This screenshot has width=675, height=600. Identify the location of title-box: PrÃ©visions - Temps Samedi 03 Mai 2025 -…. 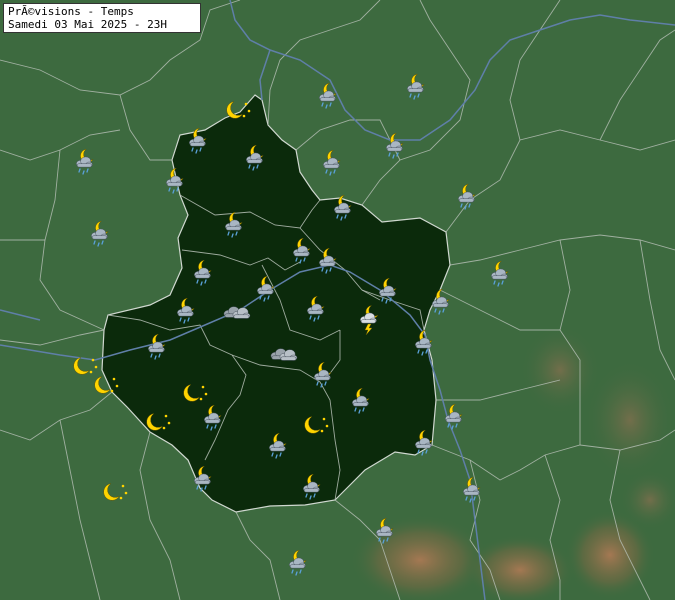
(102, 18).